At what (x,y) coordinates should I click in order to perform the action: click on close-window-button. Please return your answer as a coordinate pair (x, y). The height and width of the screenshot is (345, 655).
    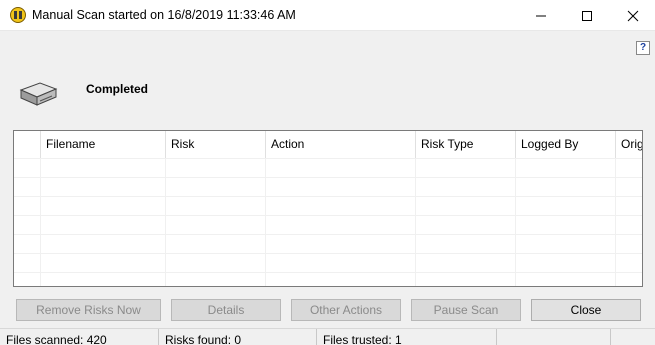
    Looking at the image, I should click on (632, 15).